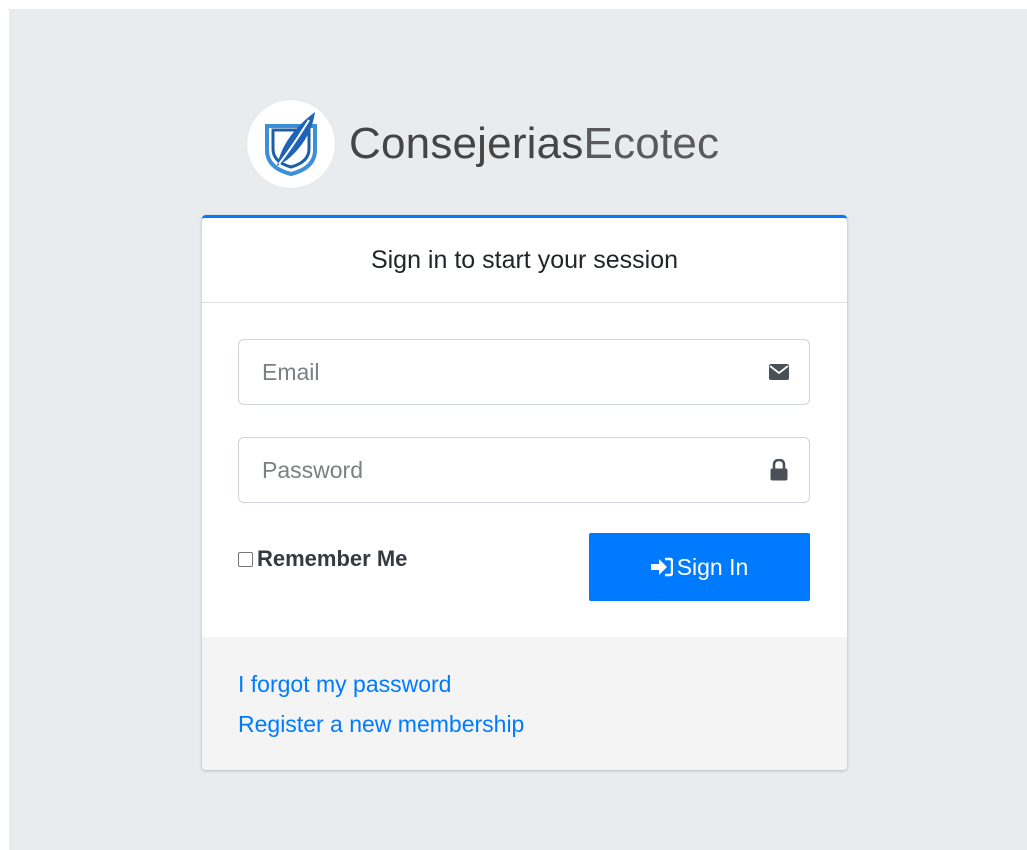 The image size is (1027, 850). I want to click on register-link: Register a new membership, so click(381, 724).